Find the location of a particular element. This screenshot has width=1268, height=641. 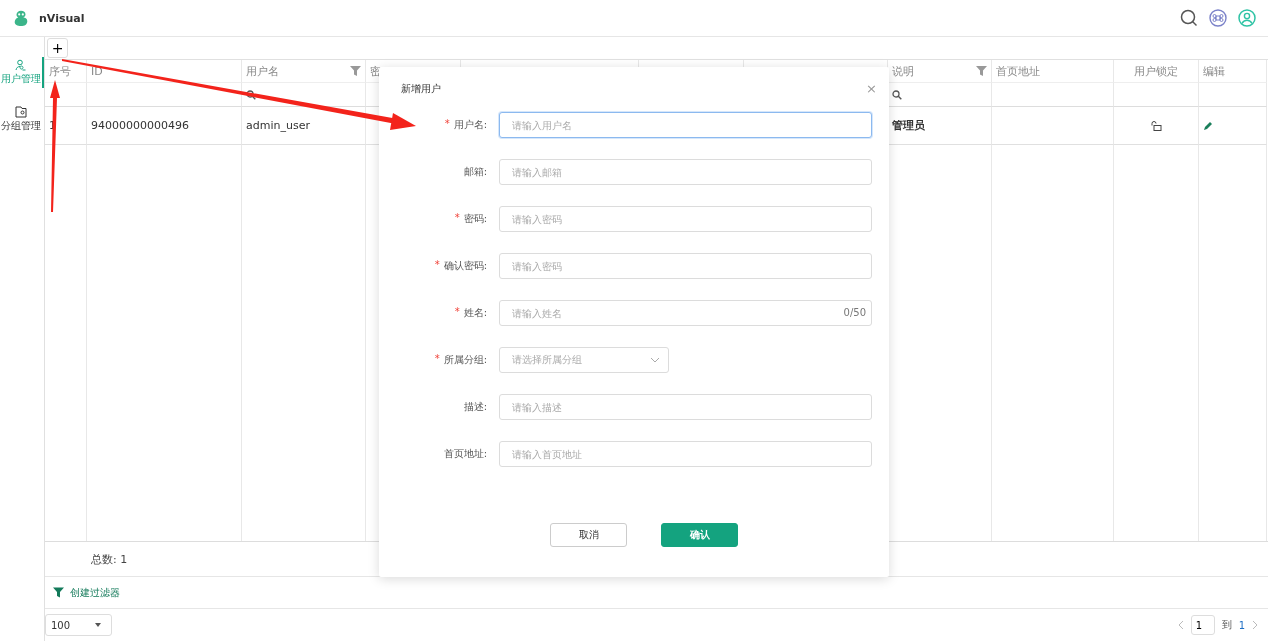

input-field: 请输入邮箱 is located at coordinates (685, 172).